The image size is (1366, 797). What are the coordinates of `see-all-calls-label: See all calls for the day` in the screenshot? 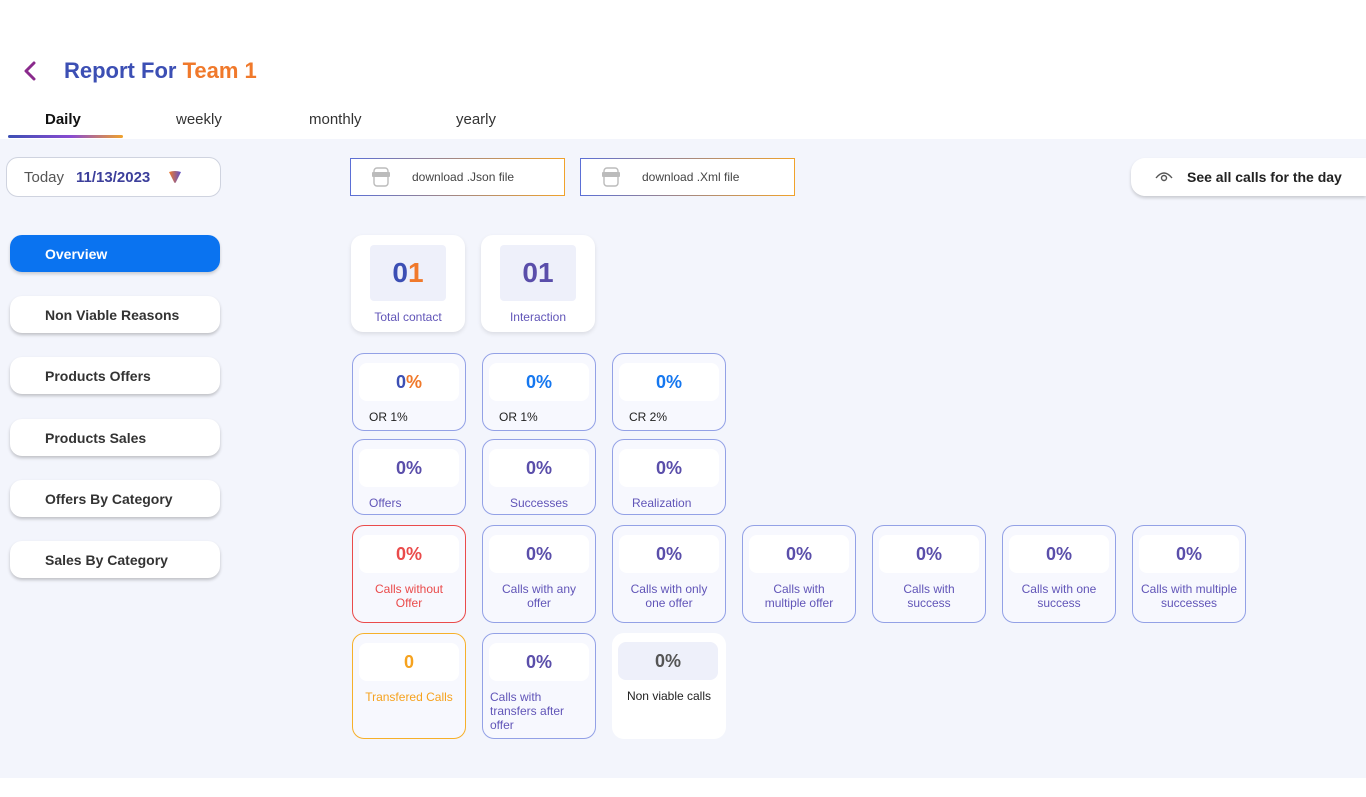 It's located at (1264, 177).